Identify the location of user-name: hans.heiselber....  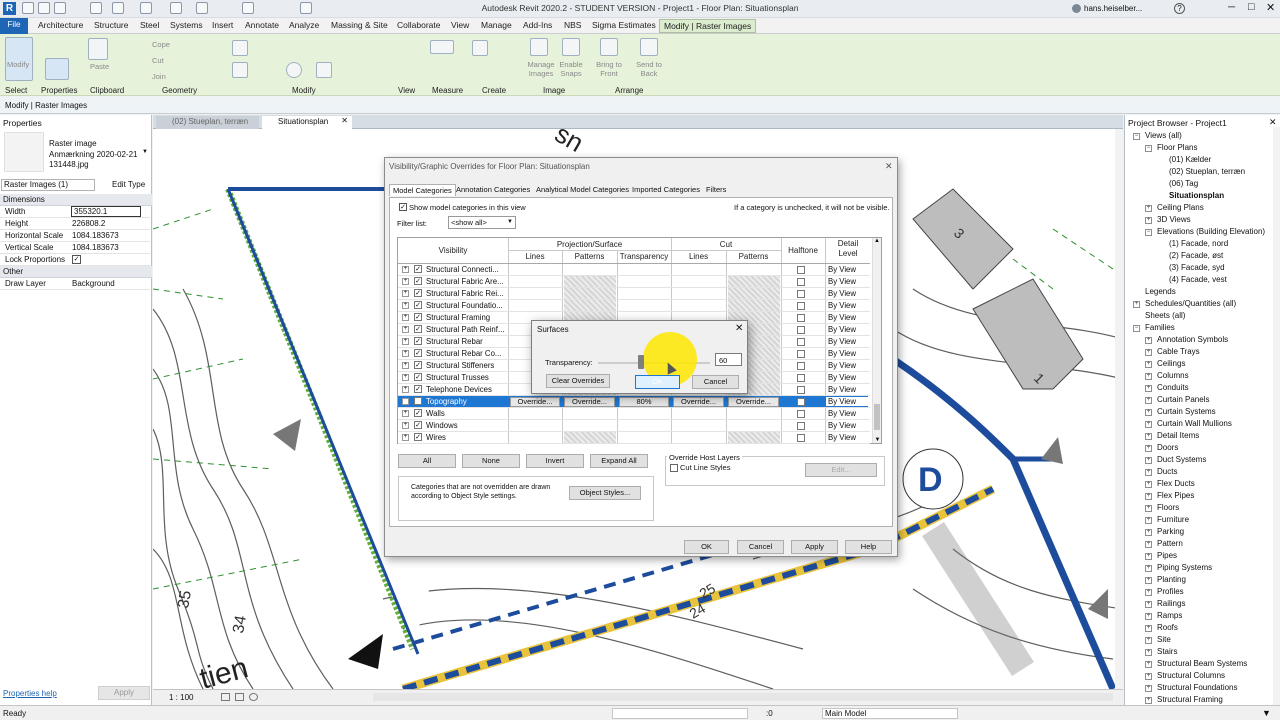
(1113, 8).